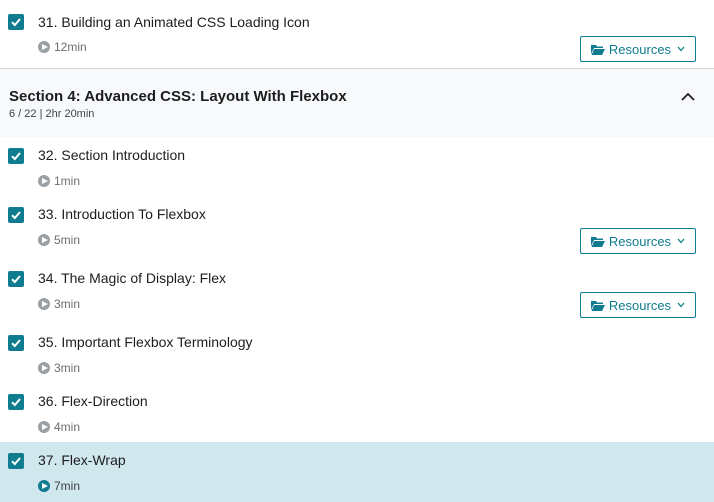 This screenshot has height=502, width=714. What do you see at coordinates (688, 96) in the screenshot?
I see `chevron-up-icon` at bounding box center [688, 96].